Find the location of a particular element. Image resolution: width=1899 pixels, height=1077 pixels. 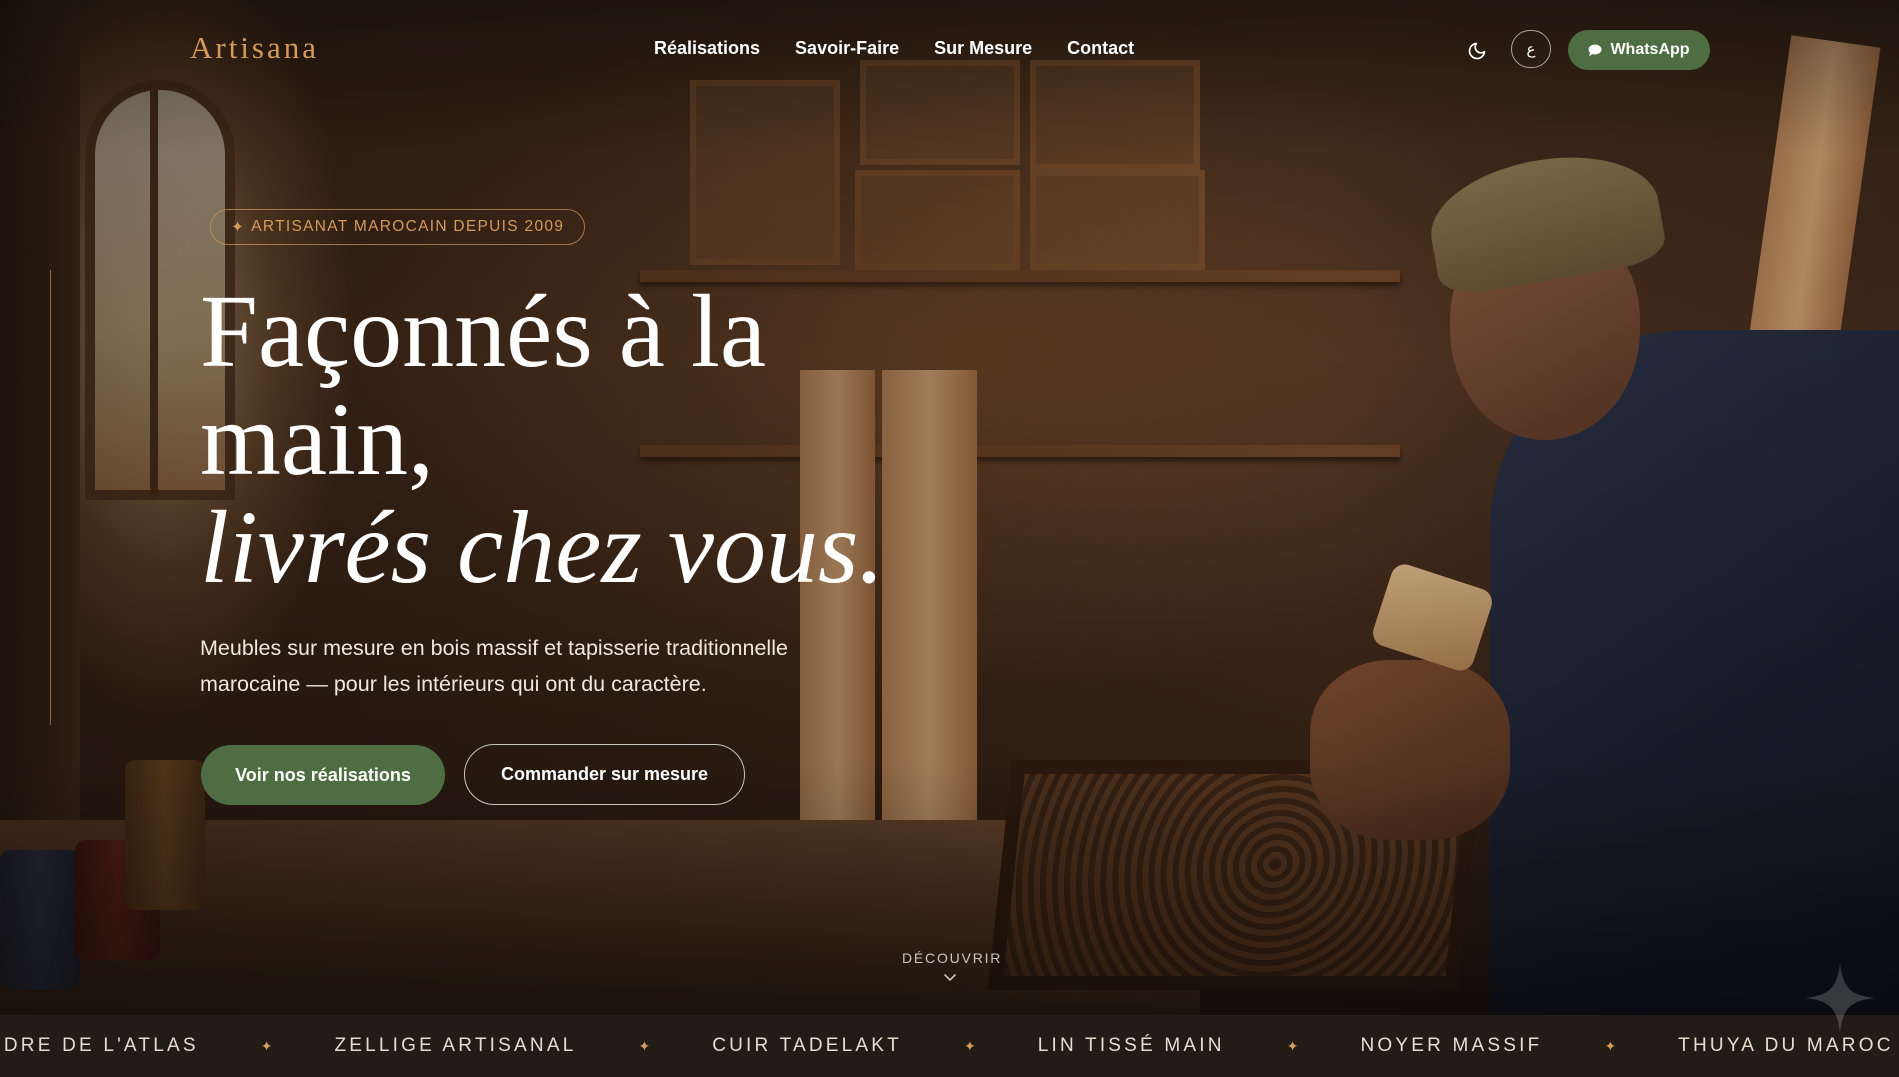

whatsapp-button: WhatsApp is located at coordinates (1639, 50).